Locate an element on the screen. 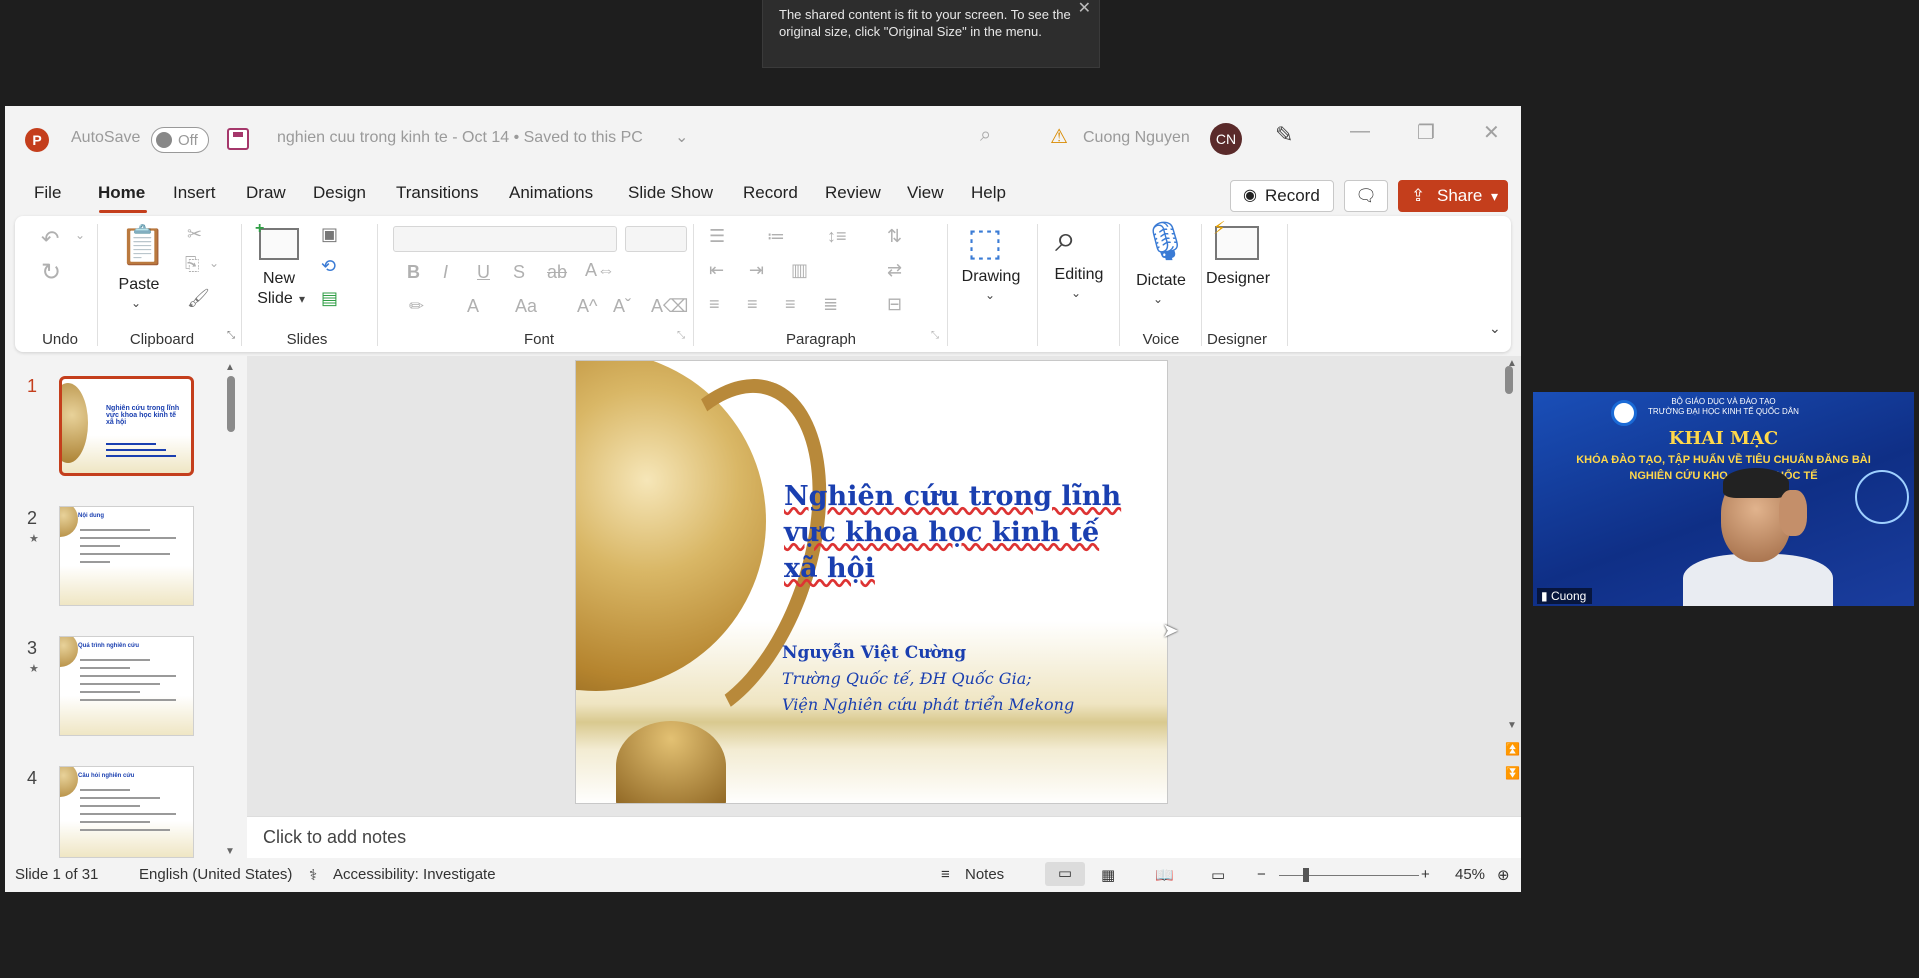 This screenshot has width=1919, height=978. zoom-level: 45% is located at coordinates (1470, 874).